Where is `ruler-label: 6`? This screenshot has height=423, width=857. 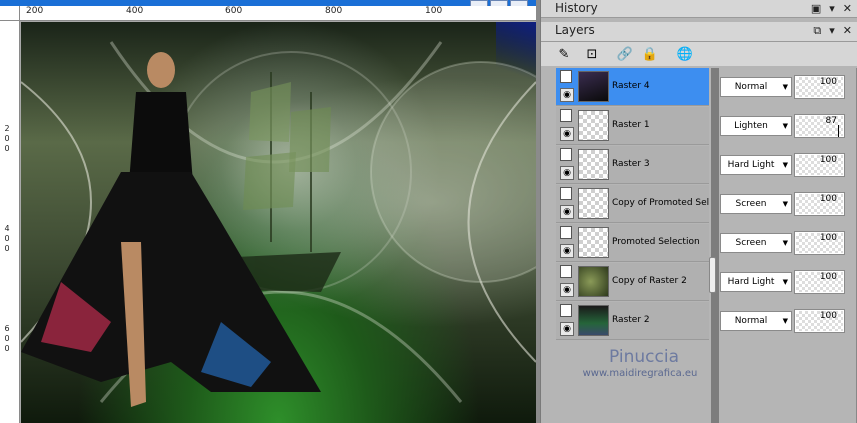 ruler-label: 6 is located at coordinates (7, 328).